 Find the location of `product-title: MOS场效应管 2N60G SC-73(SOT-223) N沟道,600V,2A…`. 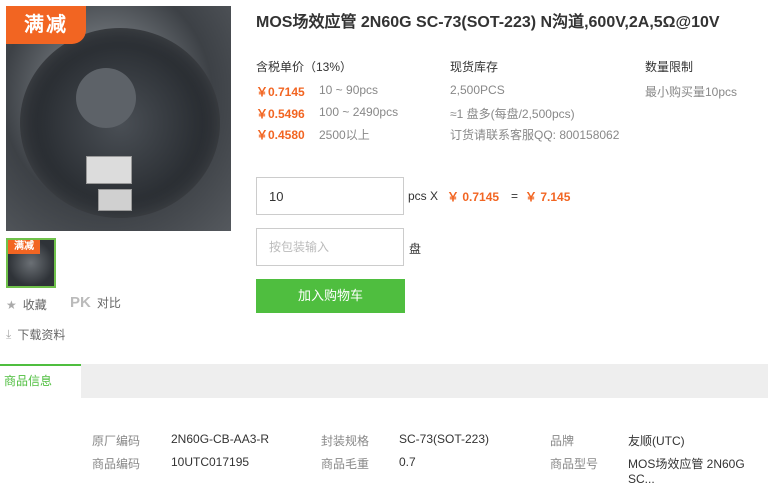

product-title: MOS场效应管 2N60G SC-73(SOT-223) N沟道,600V,2A… is located at coordinates (488, 22).